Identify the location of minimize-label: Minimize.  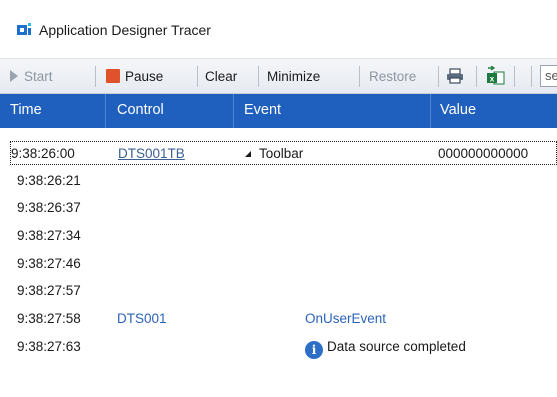
(294, 76).